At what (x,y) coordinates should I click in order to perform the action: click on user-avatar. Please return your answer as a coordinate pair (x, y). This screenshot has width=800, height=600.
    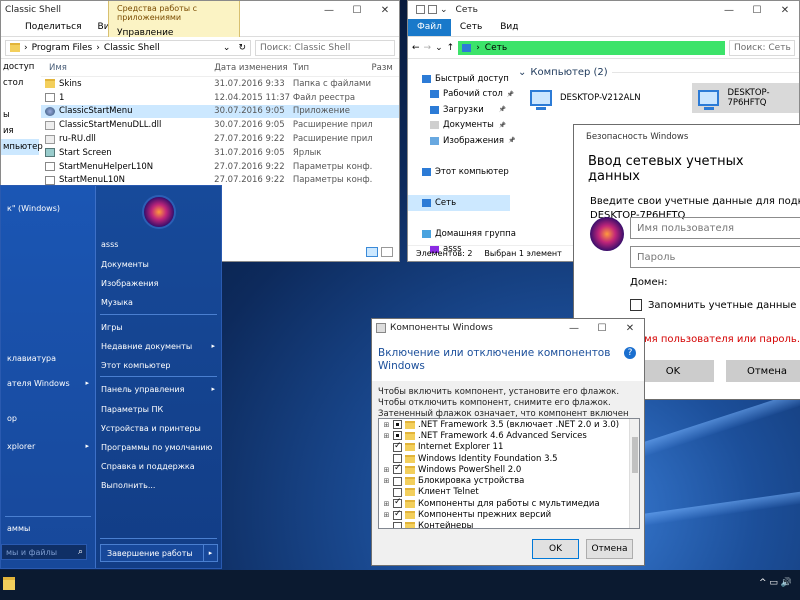
    Looking at the image, I should click on (159, 212).